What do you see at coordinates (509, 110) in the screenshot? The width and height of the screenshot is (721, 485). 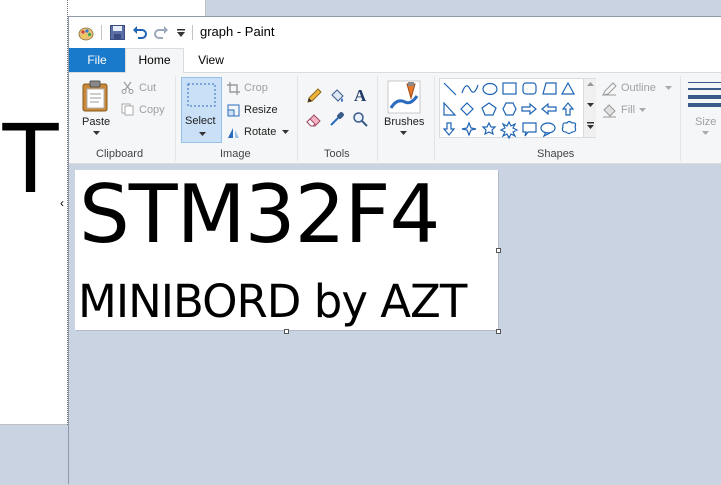 I see `shapes-gallery-items` at bounding box center [509, 110].